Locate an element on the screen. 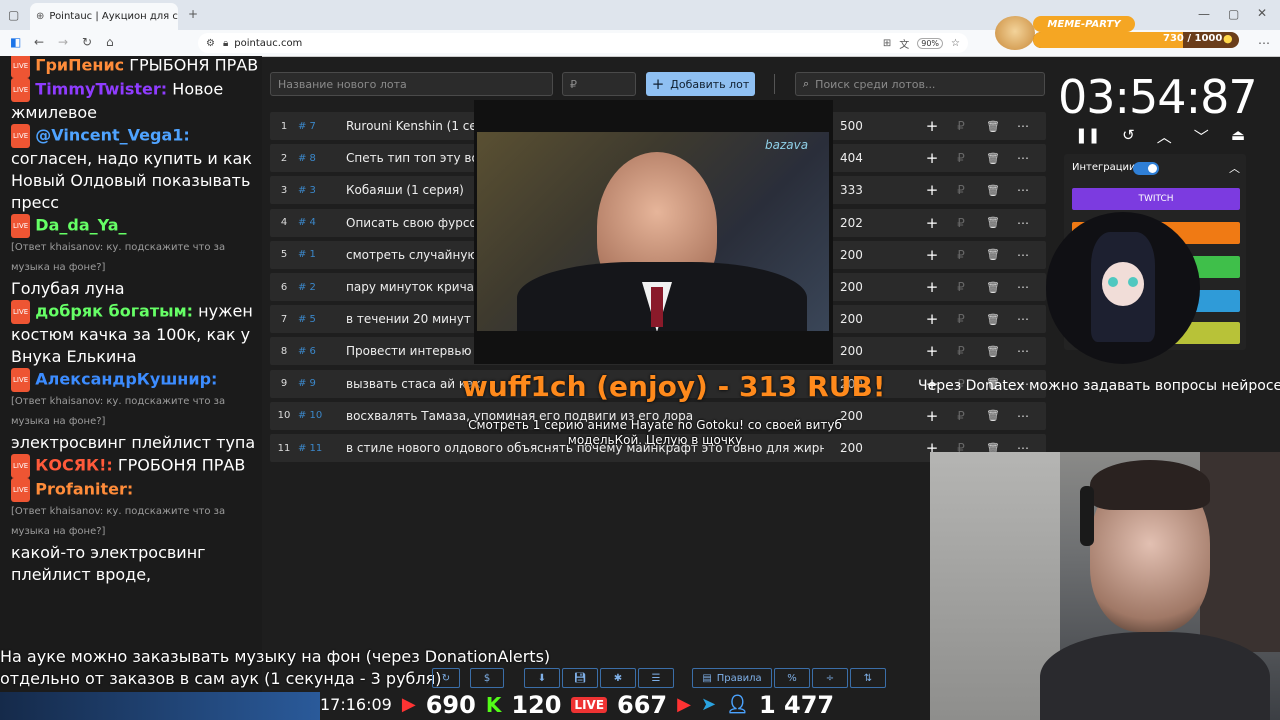  address-bar: ⚙ 🔒︎ pointauc.com ⊞ 文 90% ☆ is located at coordinates (583, 43).